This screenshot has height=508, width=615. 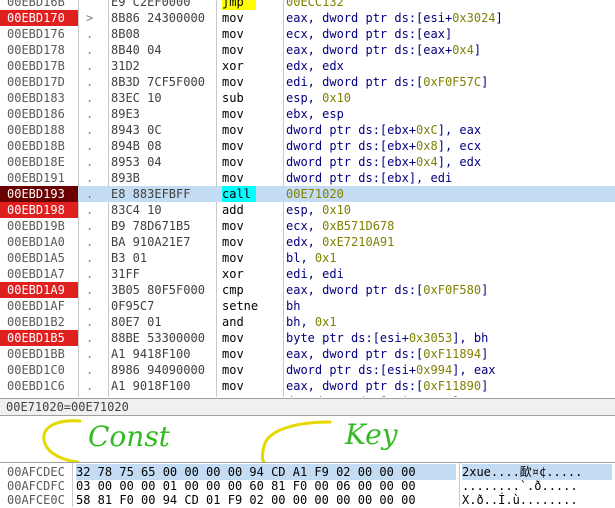 I want to click on disasm-row: 00EBD183. 83EC 10 sub esp, 0x10, so click(x=307, y=98).